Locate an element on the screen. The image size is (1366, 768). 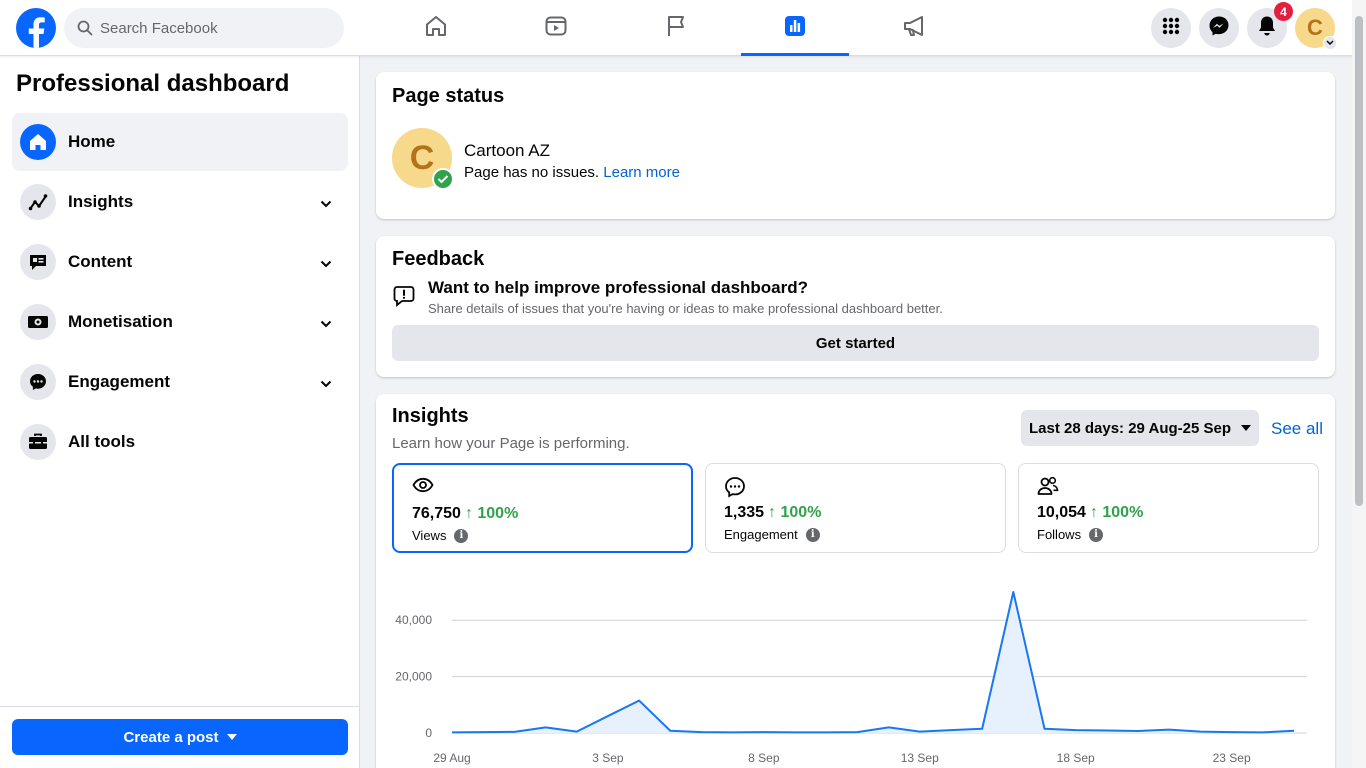
date-range-dropdown: Last 28 days: 29 Aug-25 Sep is located at coordinates (1140, 428).